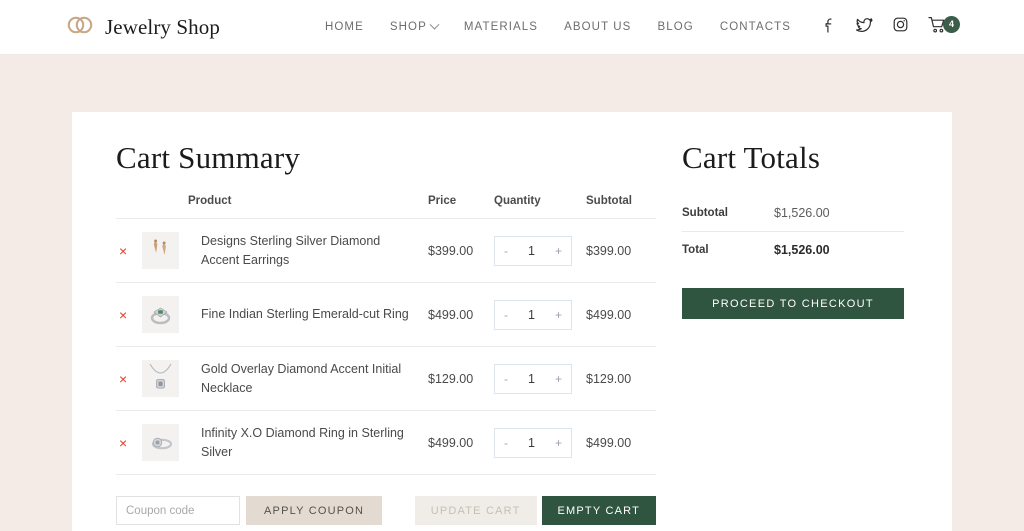 The height and width of the screenshot is (531, 1024). Describe the element at coordinates (461, 442) in the screenshot. I see `cell-price: $499.00` at that location.